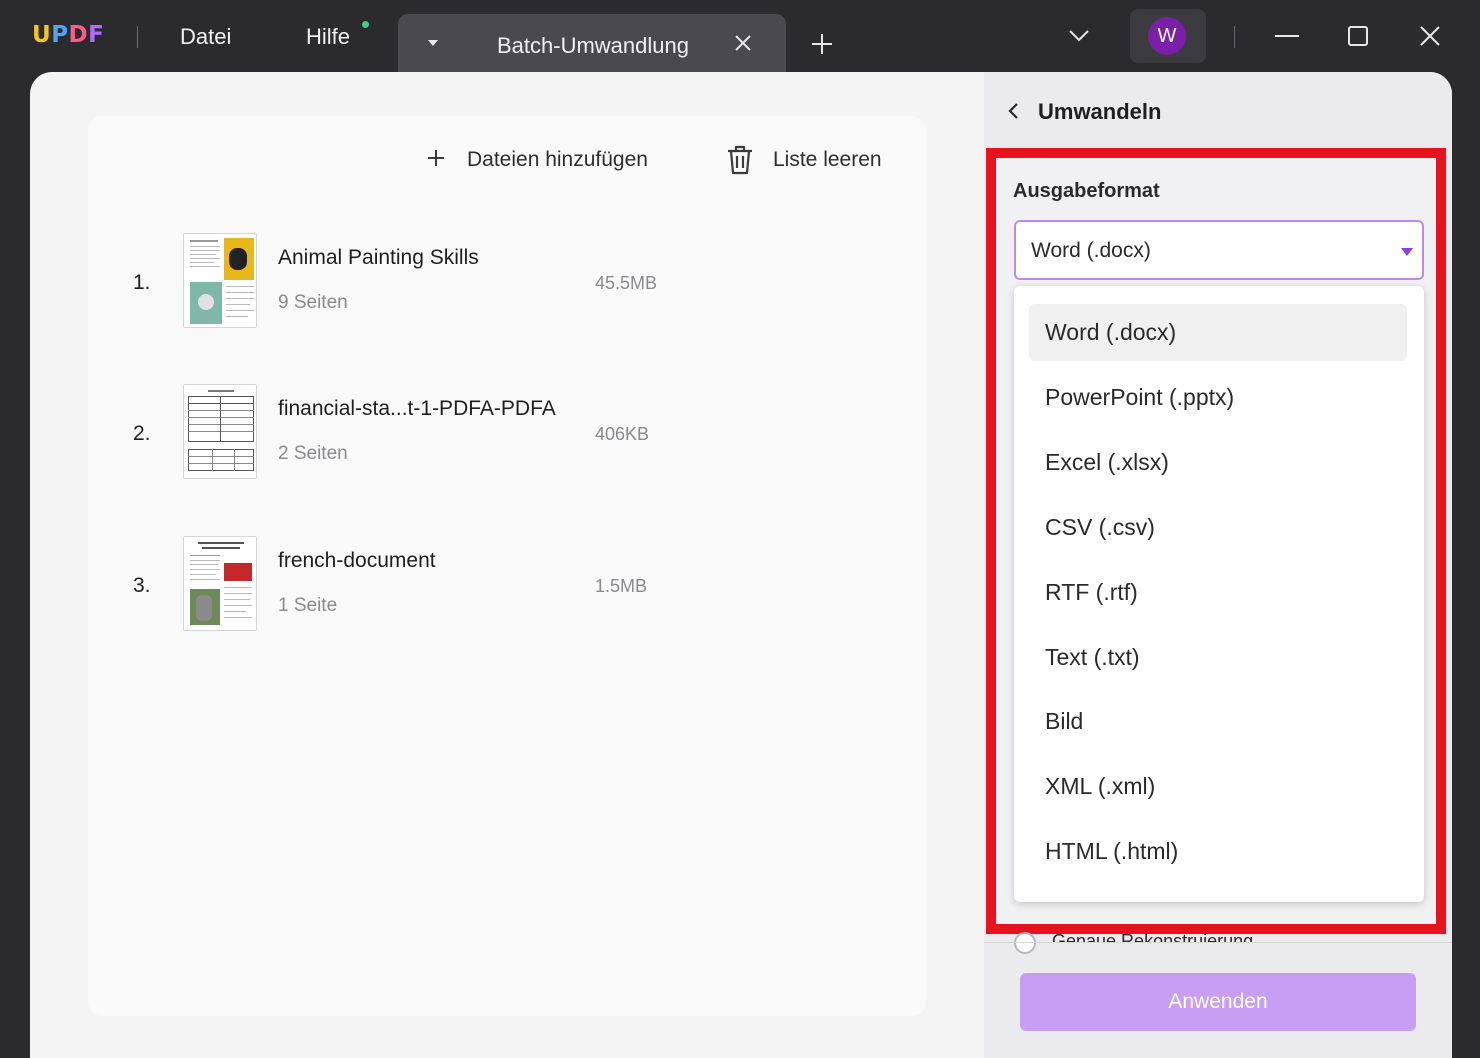 Image resolution: width=1480 pixels, height=1058 pixels. I want to click on chevron-down-icon, so click(1079, 36).